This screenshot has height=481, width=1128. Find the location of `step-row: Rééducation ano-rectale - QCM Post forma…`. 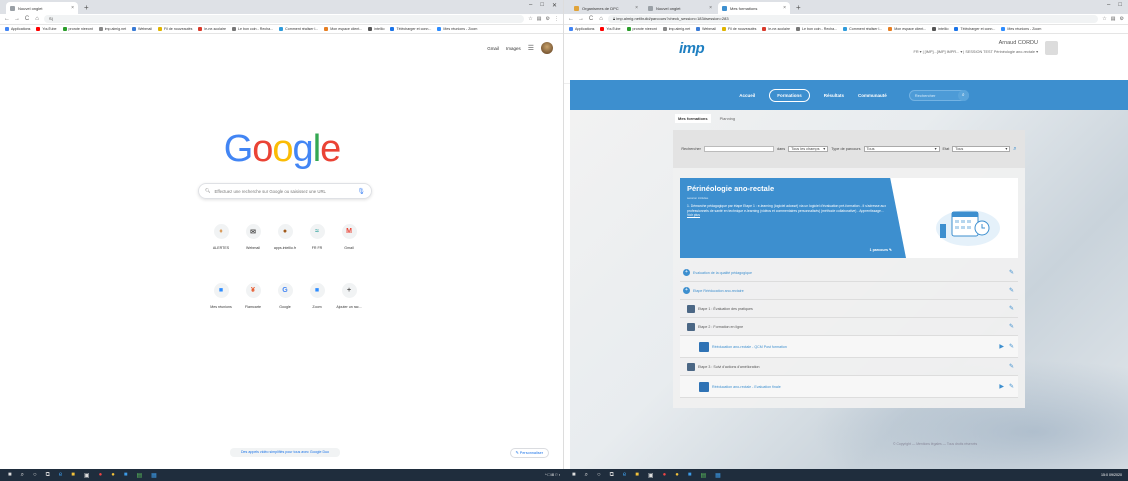

step-row: Rééducation ano-rectale - QCM Post forma… is located at coordinates (849, 347).